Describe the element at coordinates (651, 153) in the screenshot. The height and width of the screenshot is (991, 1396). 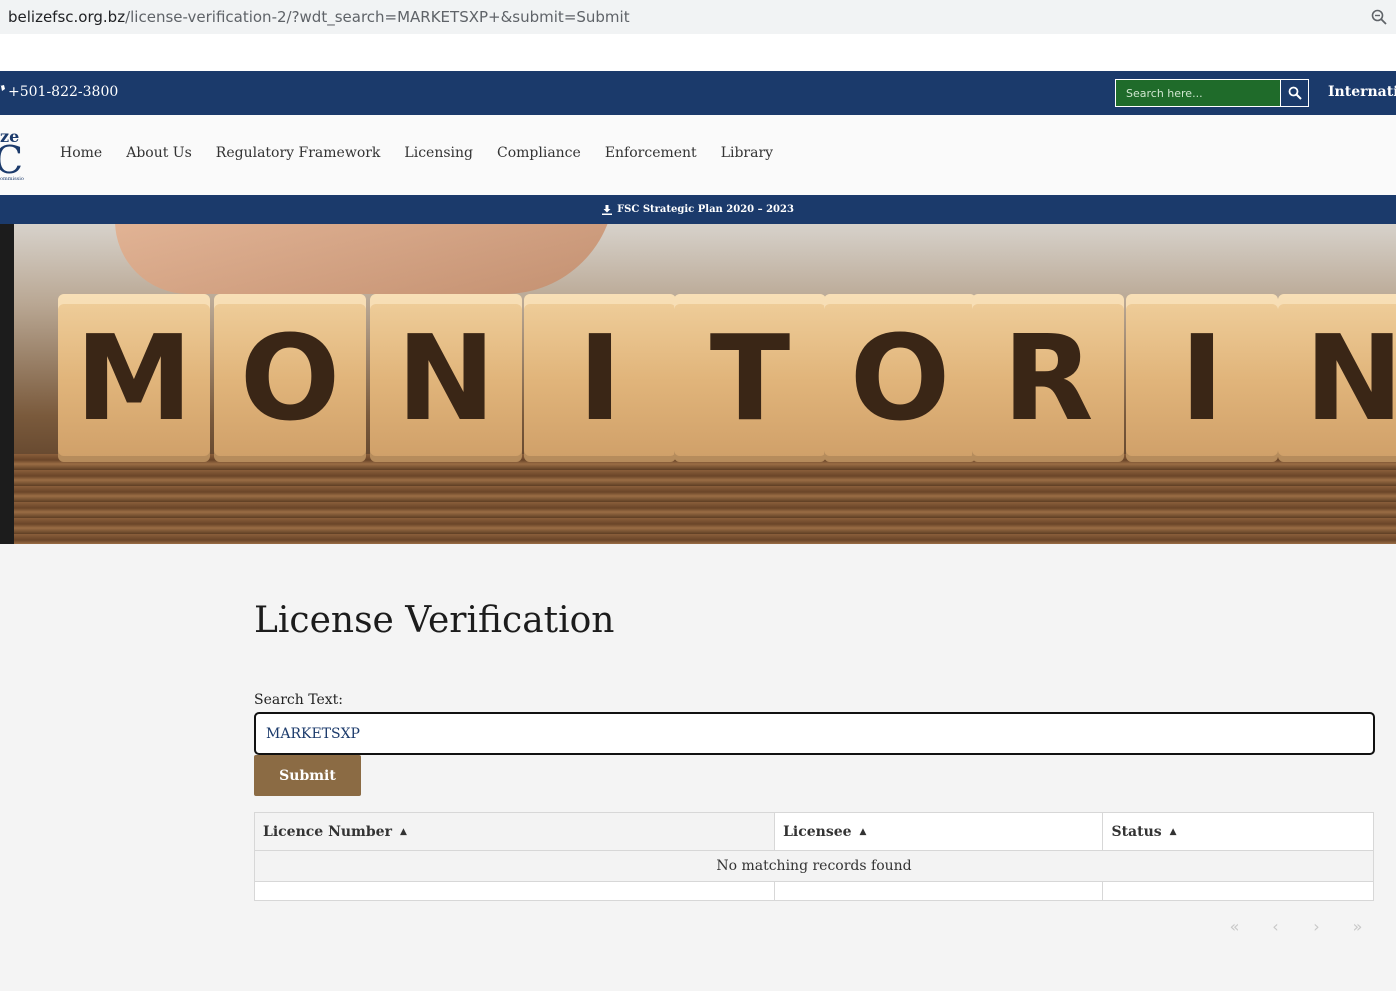
I see `nav-item-enforcement: Enforcement` at that location.